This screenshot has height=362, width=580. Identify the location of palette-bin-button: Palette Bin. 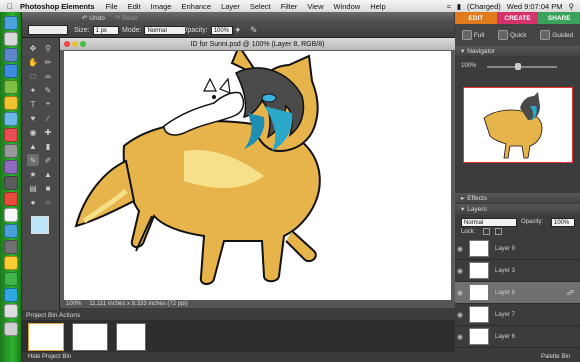
(555, 357).